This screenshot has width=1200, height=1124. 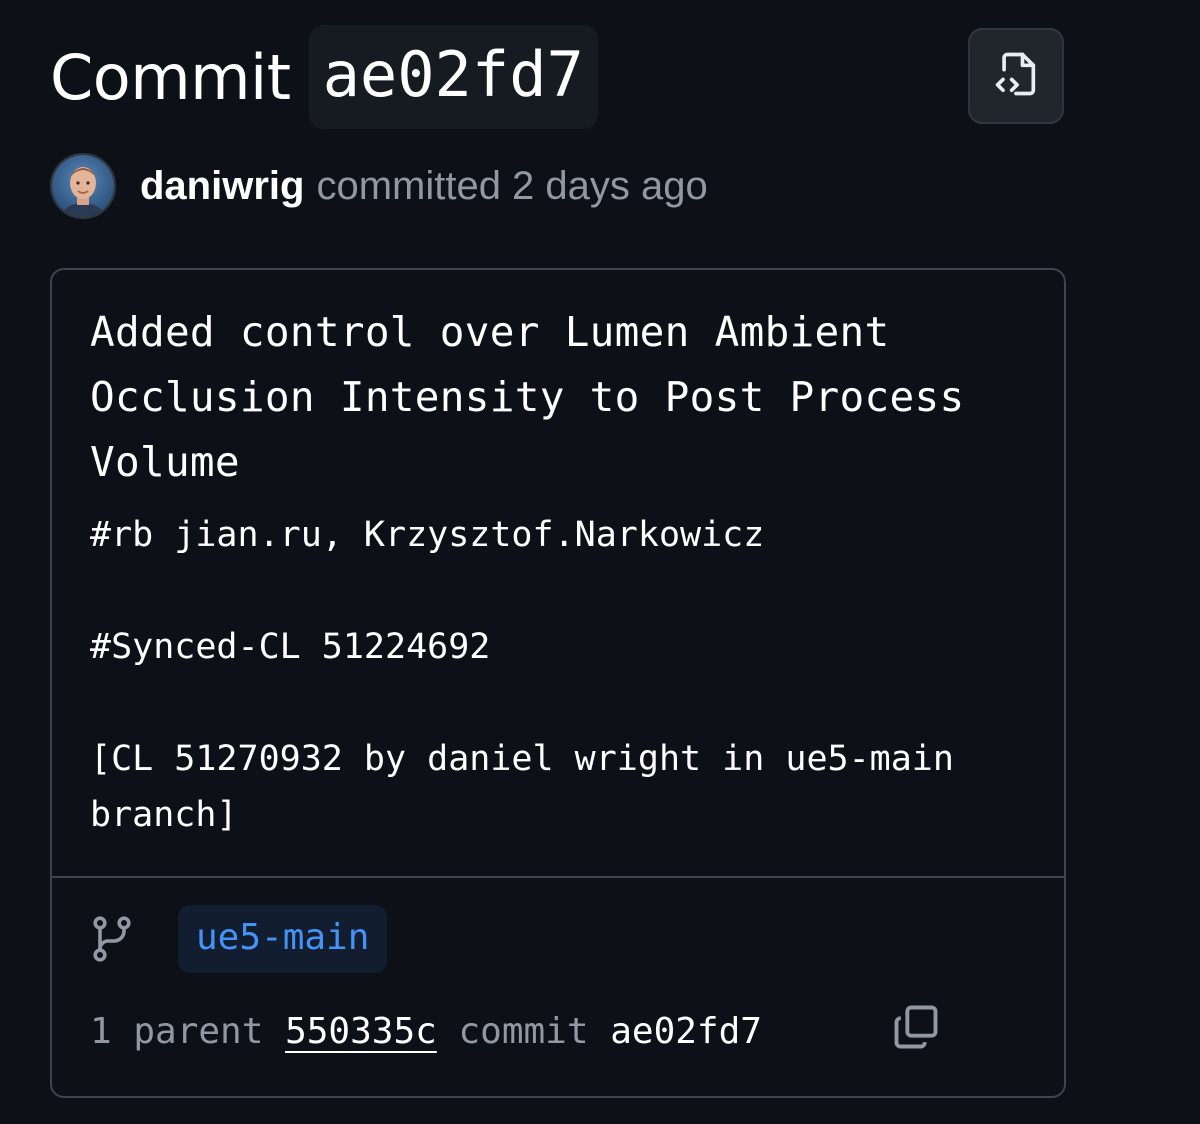 I want to click on divider, so click(x=558, y=877).